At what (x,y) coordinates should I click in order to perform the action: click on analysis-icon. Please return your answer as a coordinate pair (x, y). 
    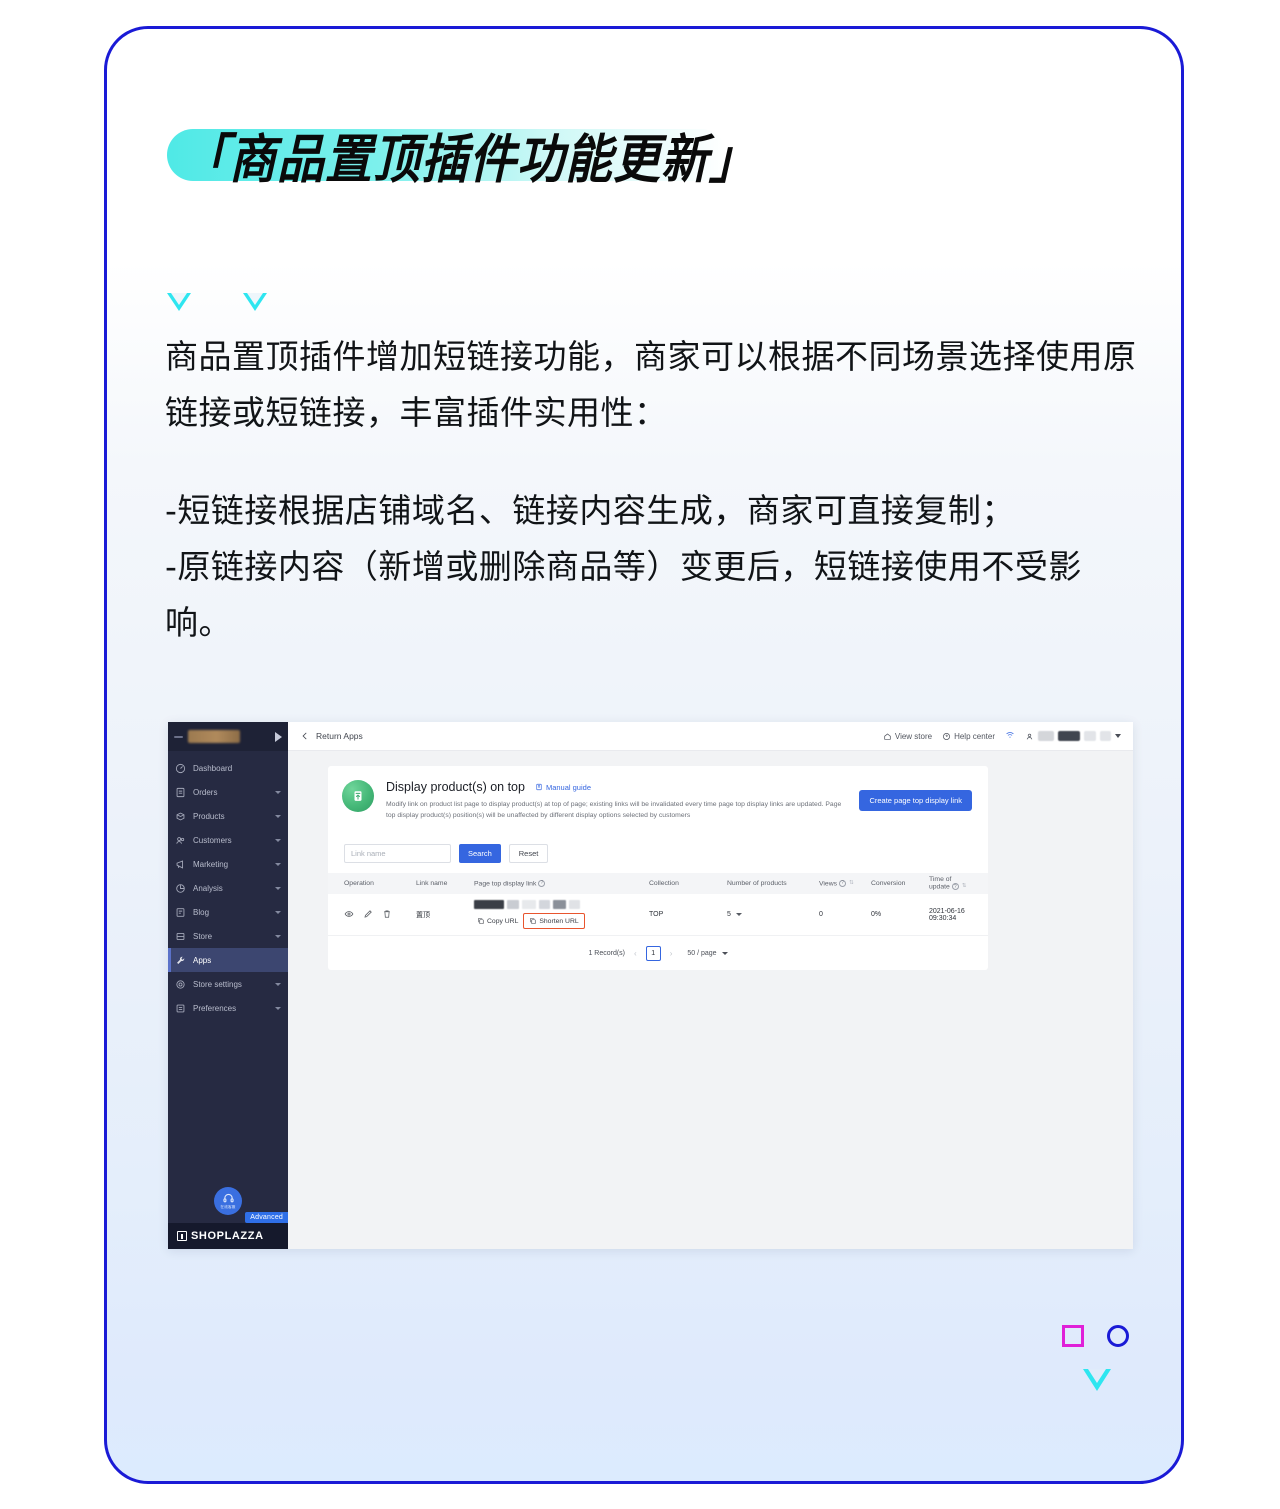
    Looking at the image, I should click on (180, 888).